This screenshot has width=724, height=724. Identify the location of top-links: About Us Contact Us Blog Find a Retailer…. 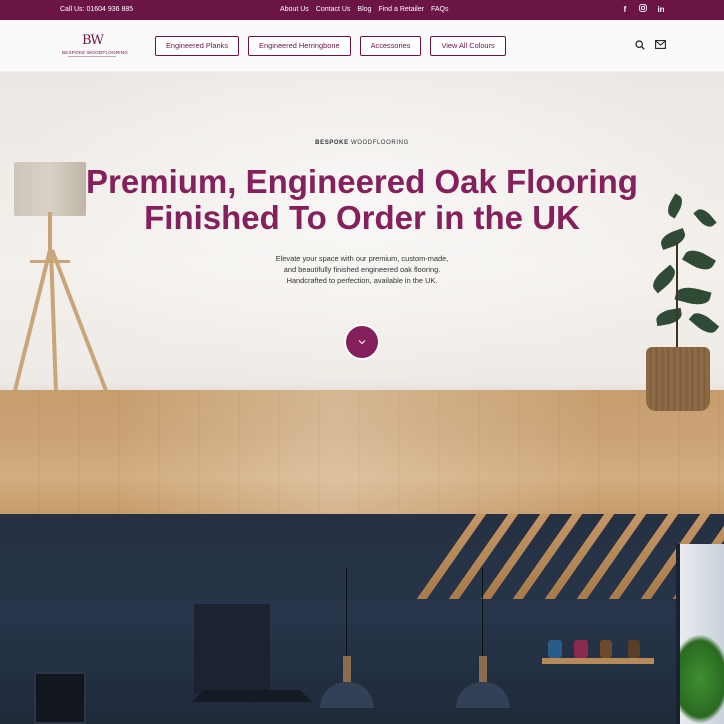
(364, 9).